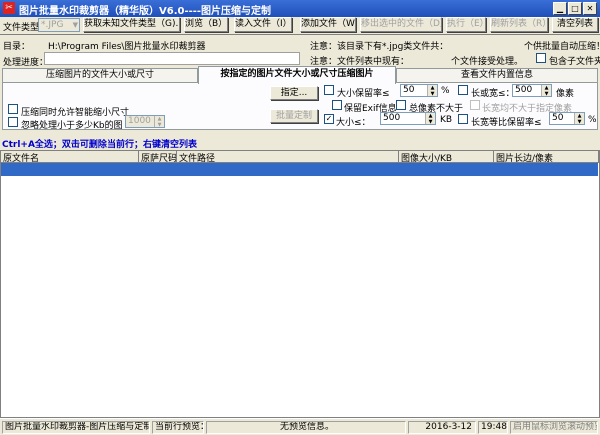  What do you see at coordinates (299, 169) in the screenshot?
I see `table-row` at bounding box center [299, 169].